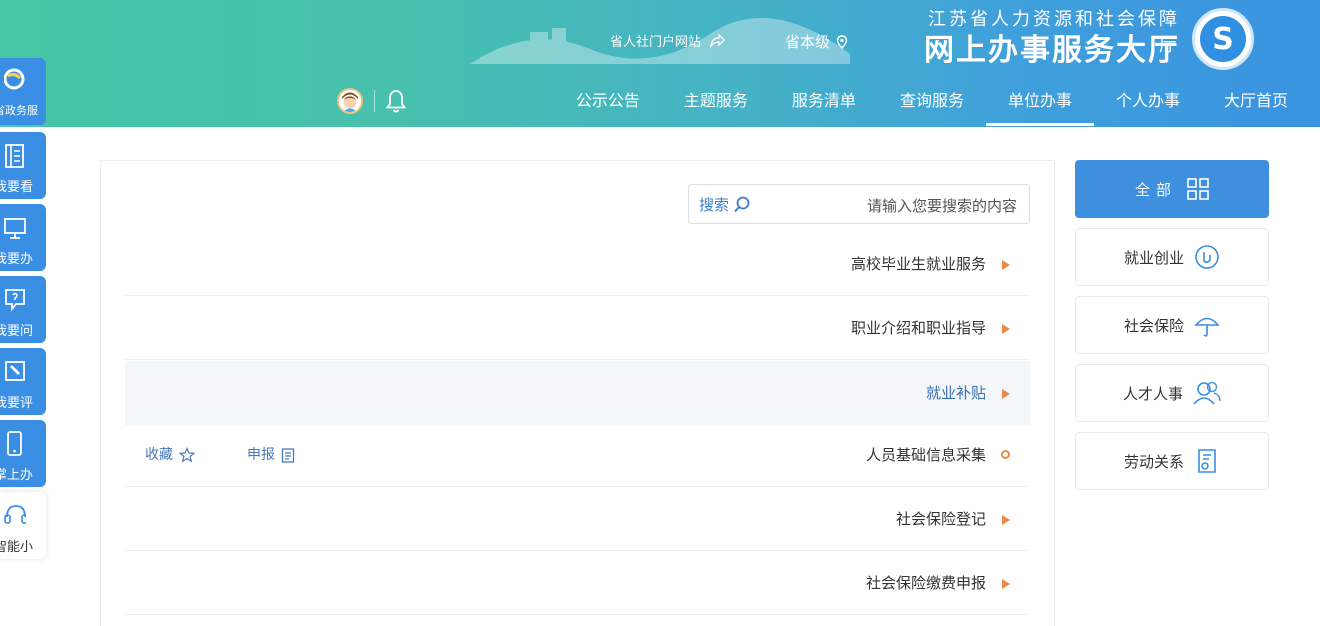  Describe the element at coordinates (14, 79) in the screenshot. I see `government-service-icon` at that location.